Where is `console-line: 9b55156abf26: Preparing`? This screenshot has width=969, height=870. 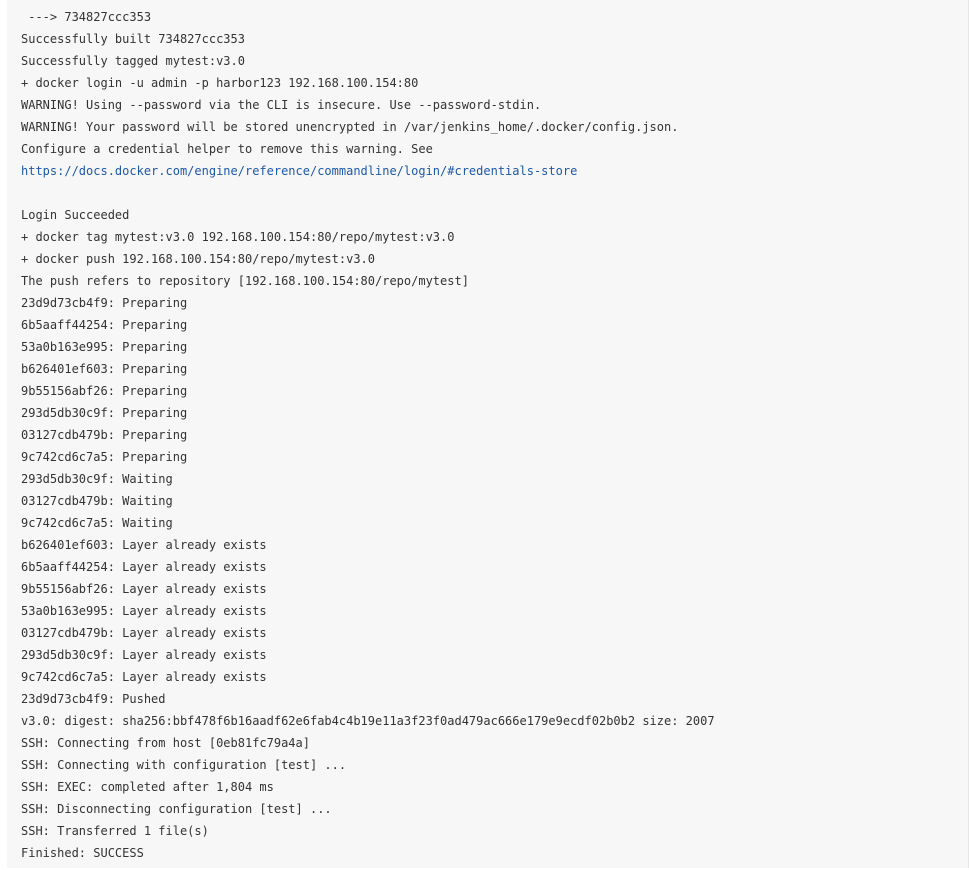 console-line: 9b55156abf26: Preparing is located at coordinates (104, 391).